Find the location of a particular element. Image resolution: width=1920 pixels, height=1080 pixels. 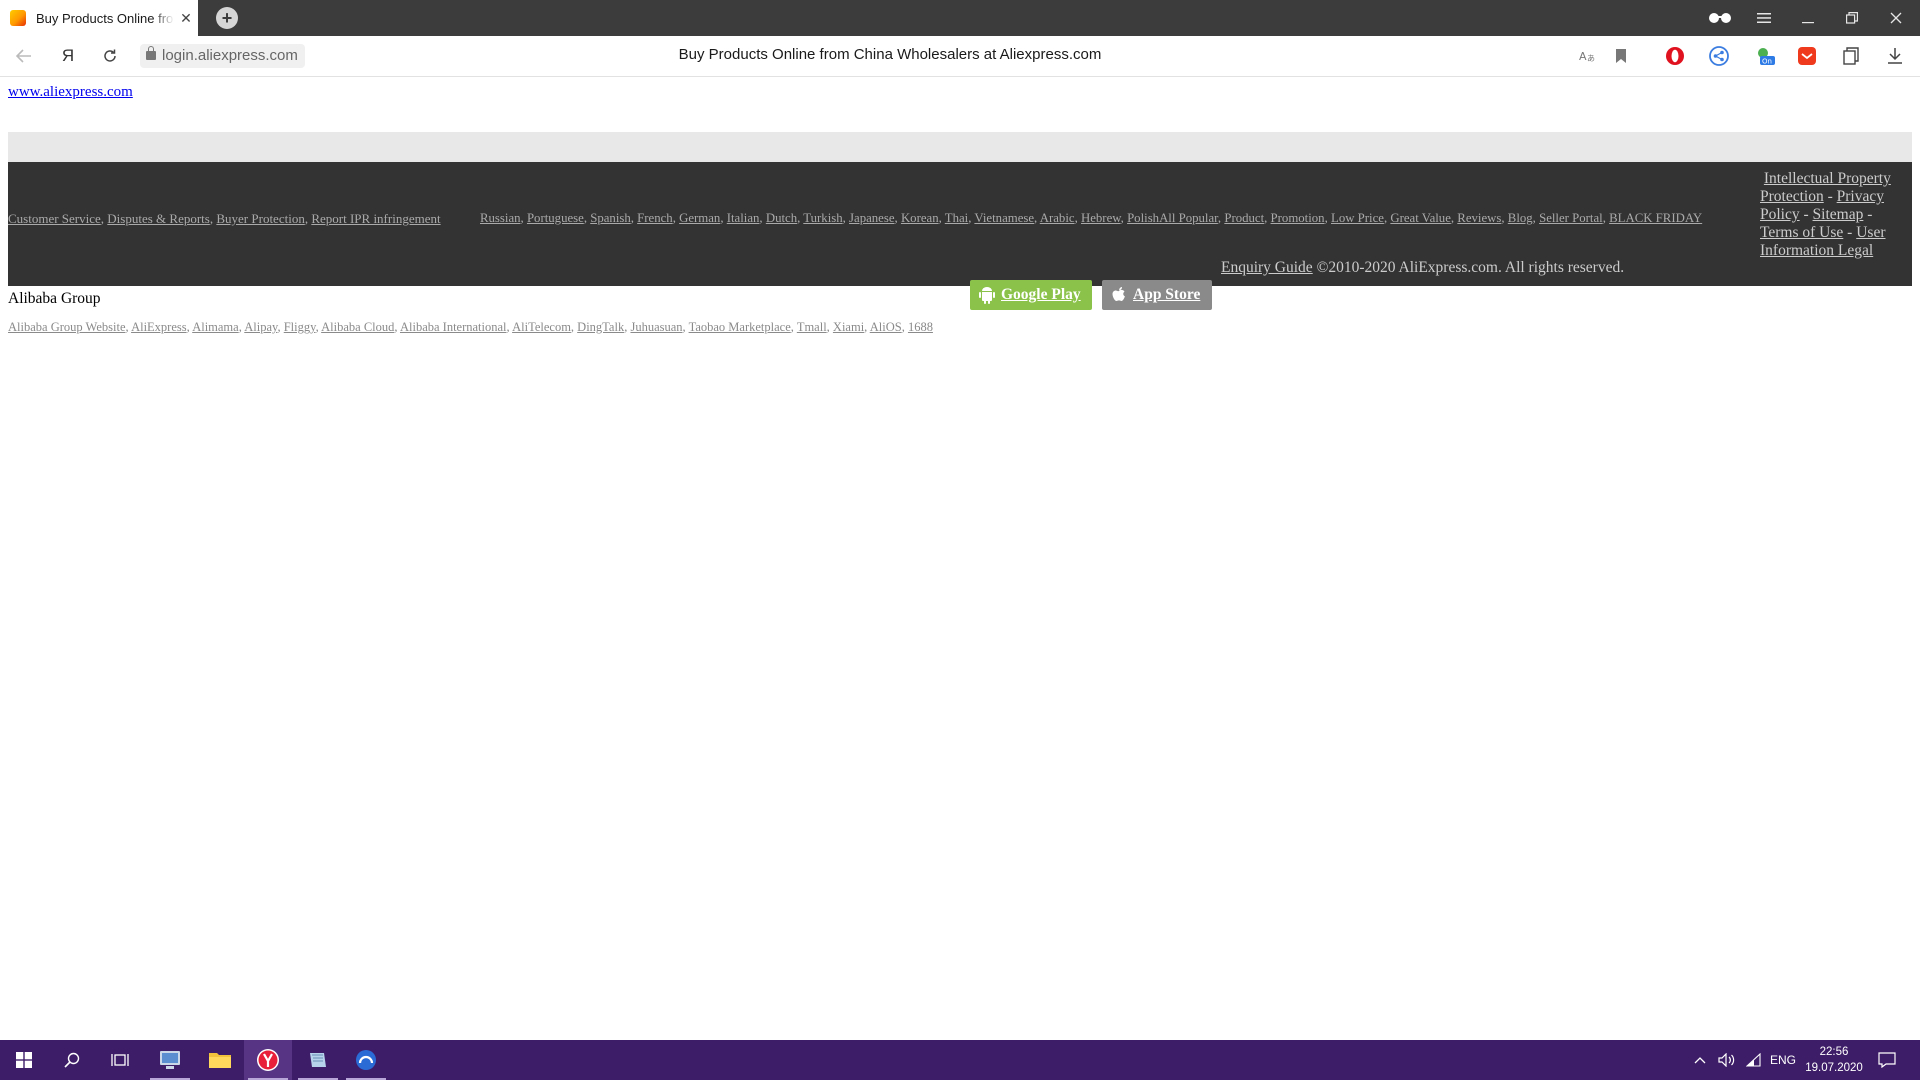

windows-taskbar: ENG 22:56 19.07.2020 is located at coordinates (960, 1060).